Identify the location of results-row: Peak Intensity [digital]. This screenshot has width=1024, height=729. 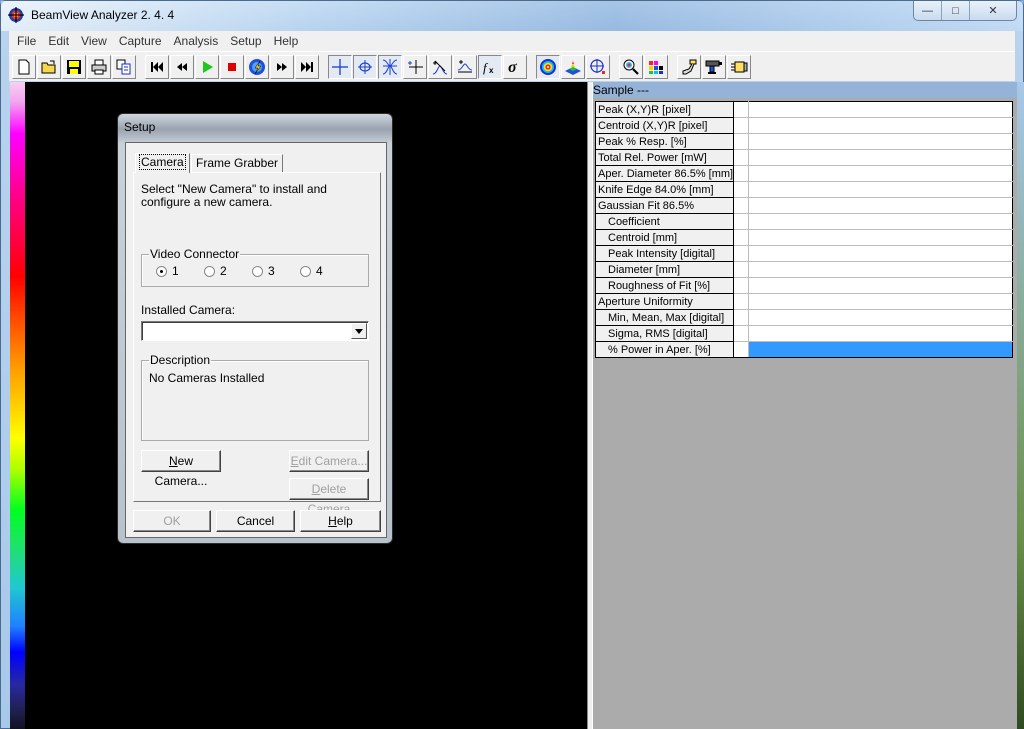
(804, 253).